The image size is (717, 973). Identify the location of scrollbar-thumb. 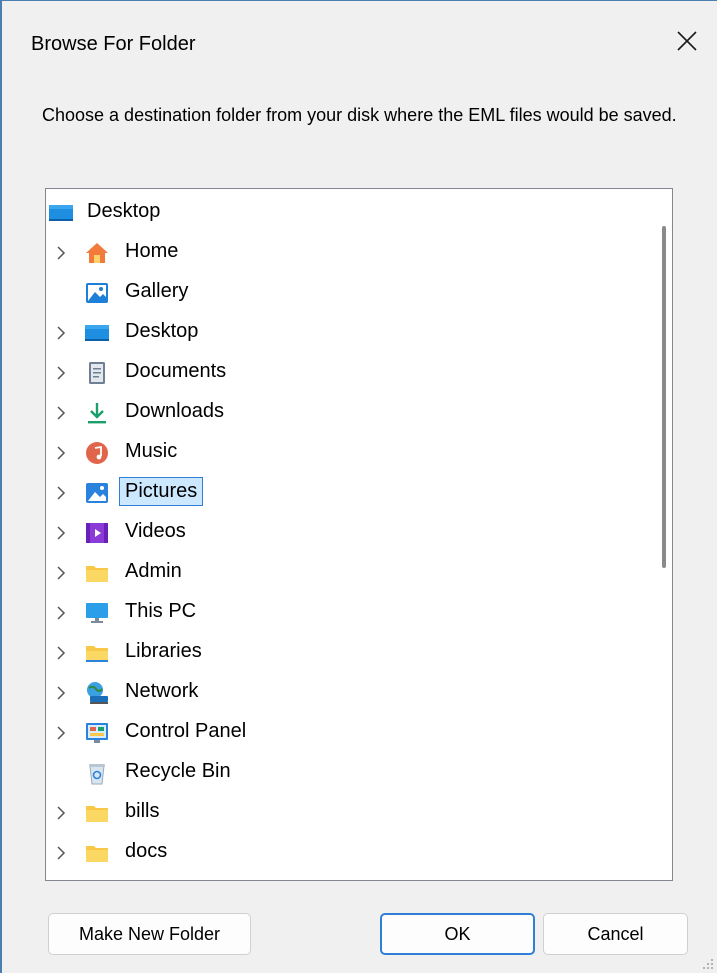
(664, 397).